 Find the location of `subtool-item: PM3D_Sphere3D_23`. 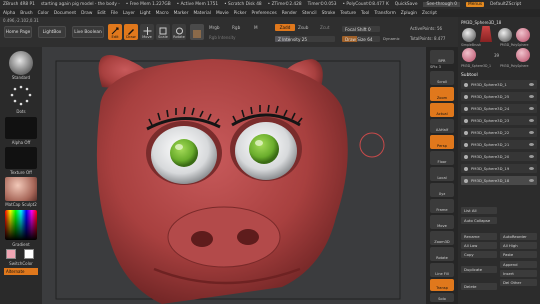

subtool-item: PM3D_Sphere3D_23 is located at coordinates (499, 120).